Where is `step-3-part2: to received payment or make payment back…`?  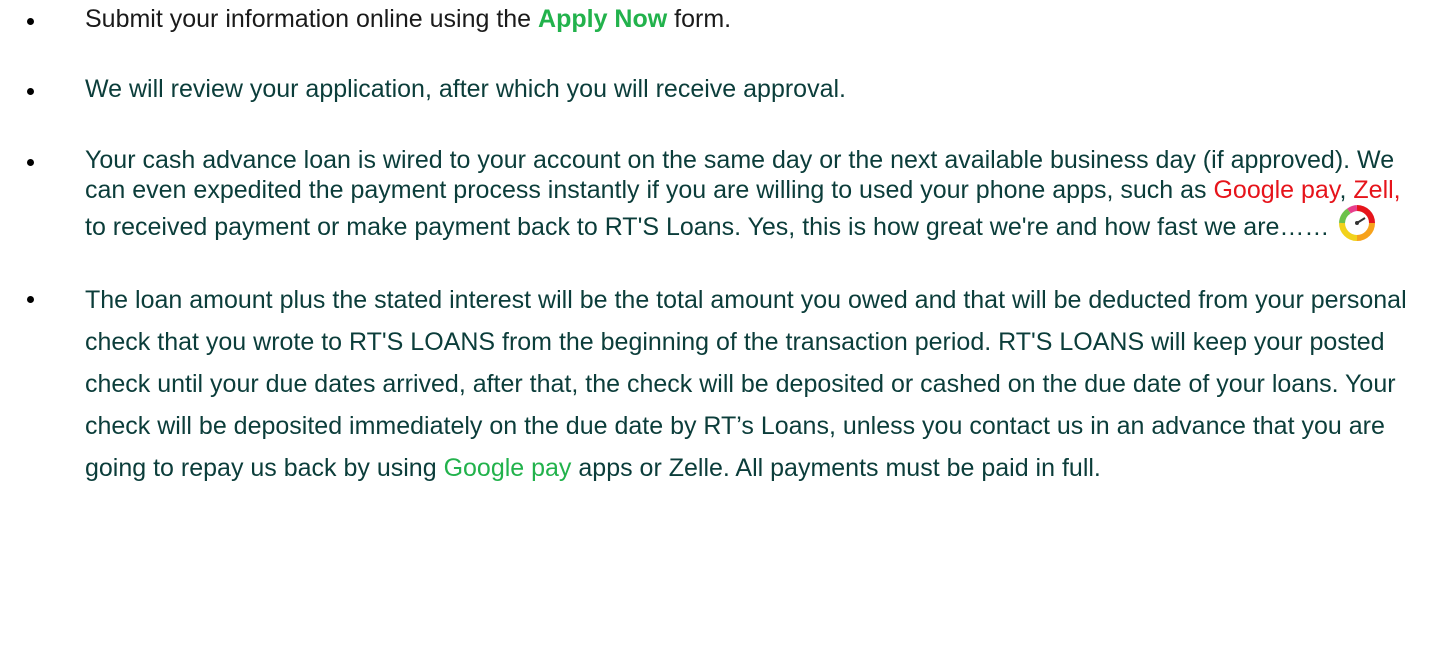 step-3-part2: to received payment or make payment back… is located at coordinates (707, 227).